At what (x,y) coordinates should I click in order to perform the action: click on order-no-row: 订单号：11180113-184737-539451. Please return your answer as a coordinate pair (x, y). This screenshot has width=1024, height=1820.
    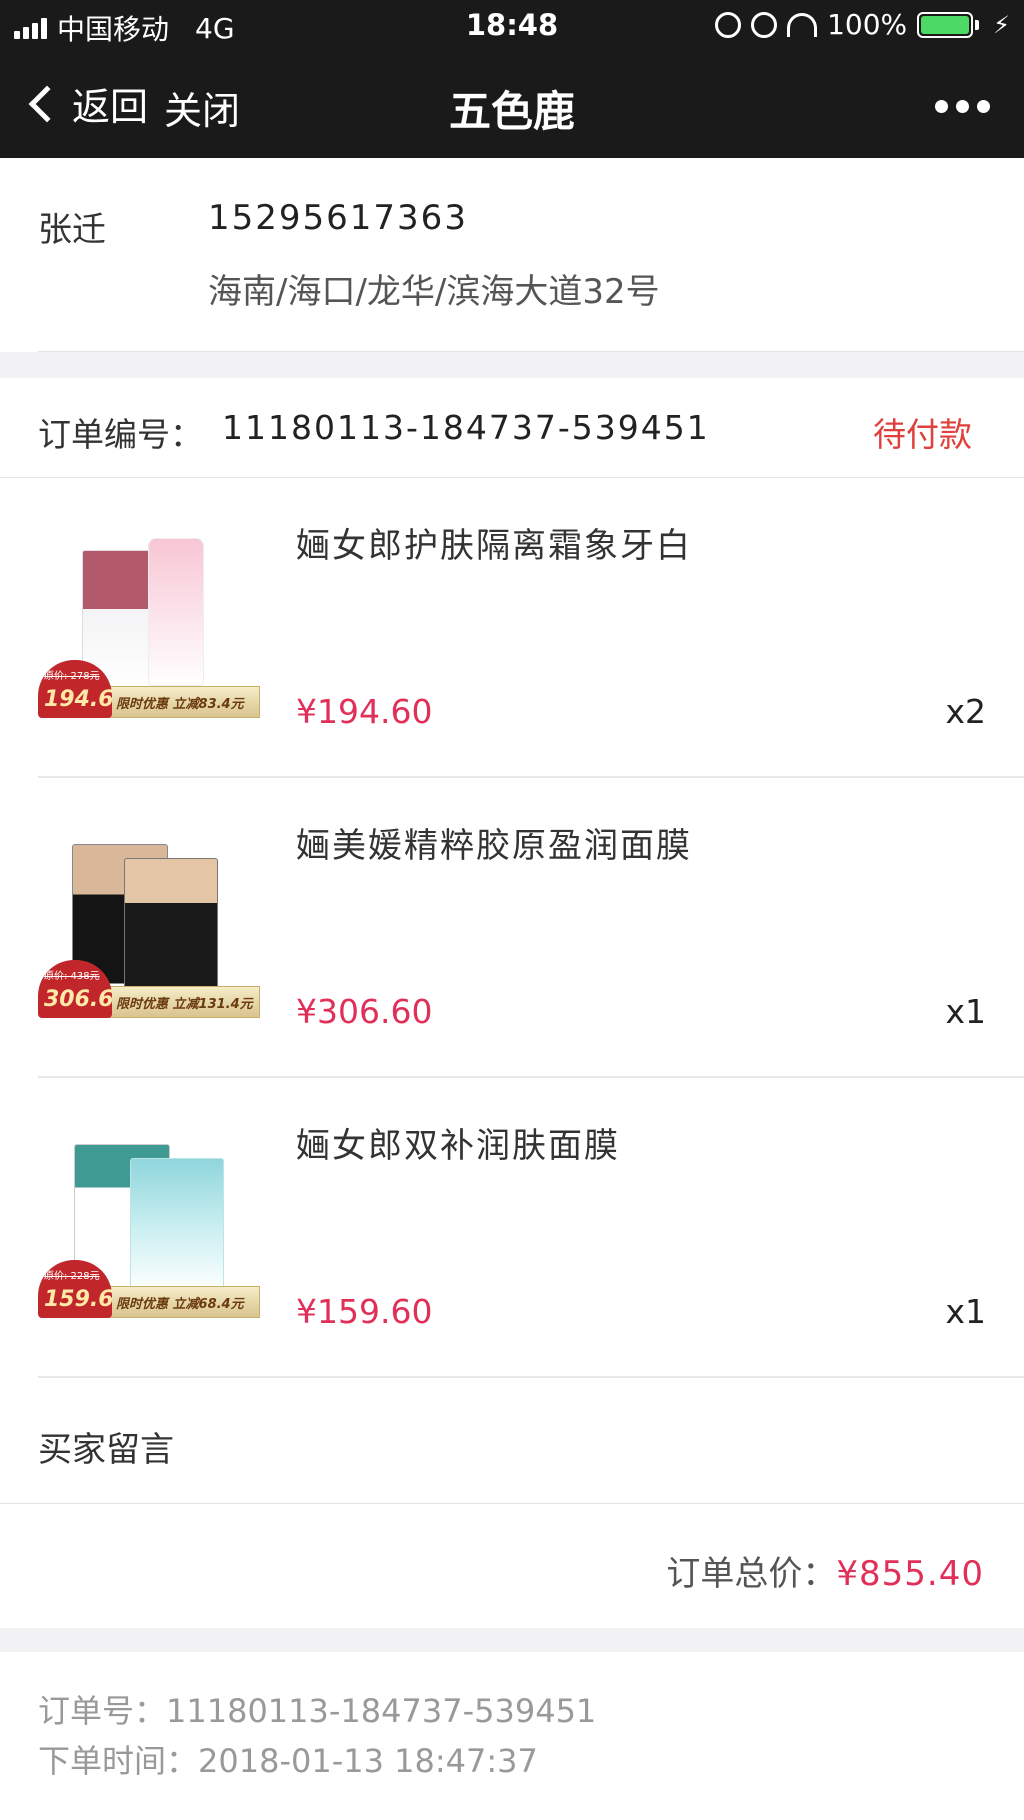
    Looking at the image, I should click on (317, 1711).